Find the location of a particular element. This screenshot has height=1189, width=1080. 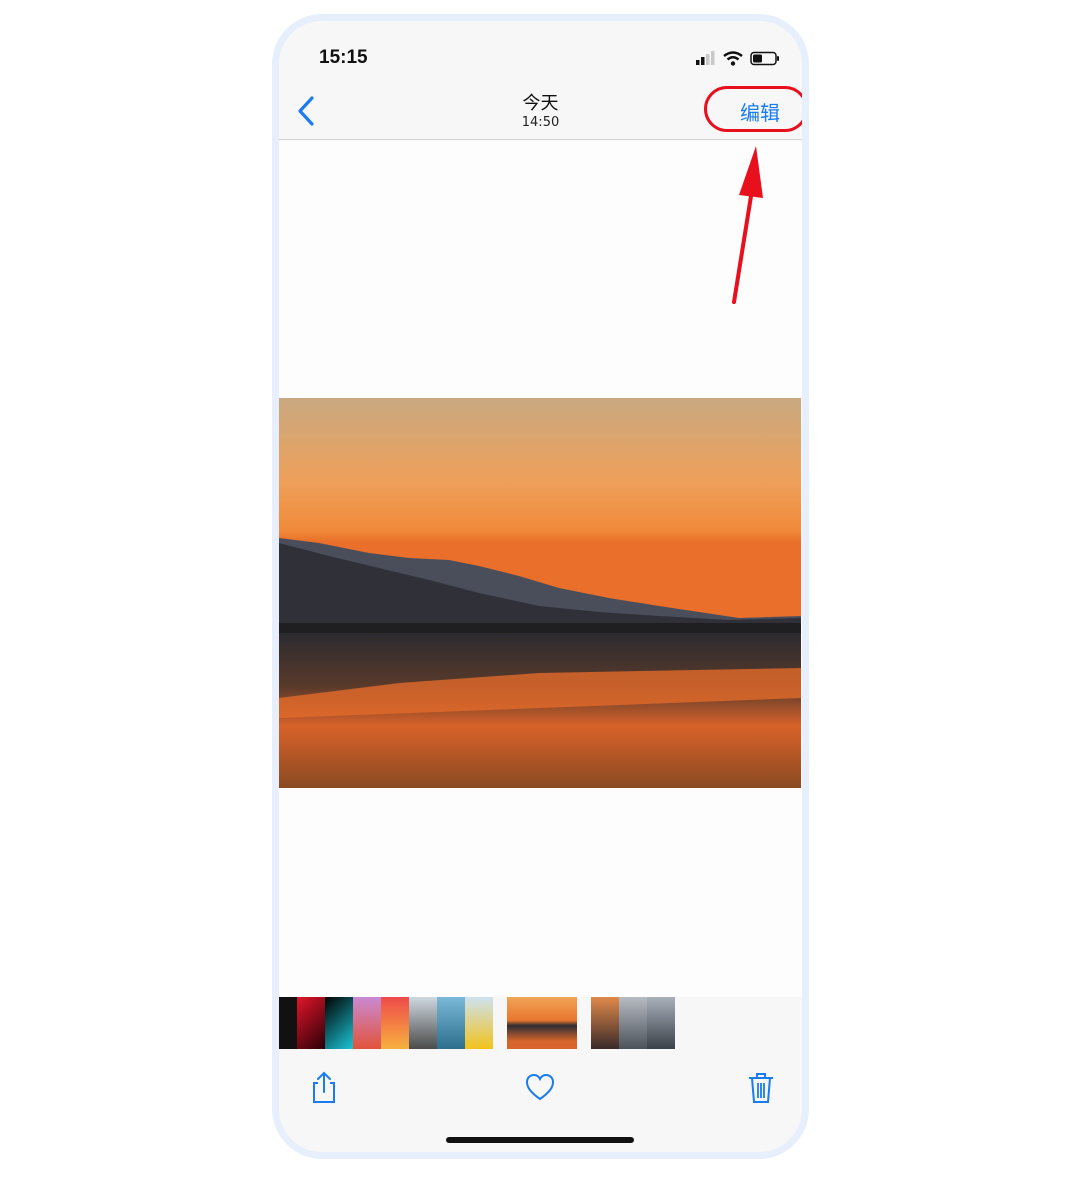

heart-icon is located at coordinates (540, 1087).